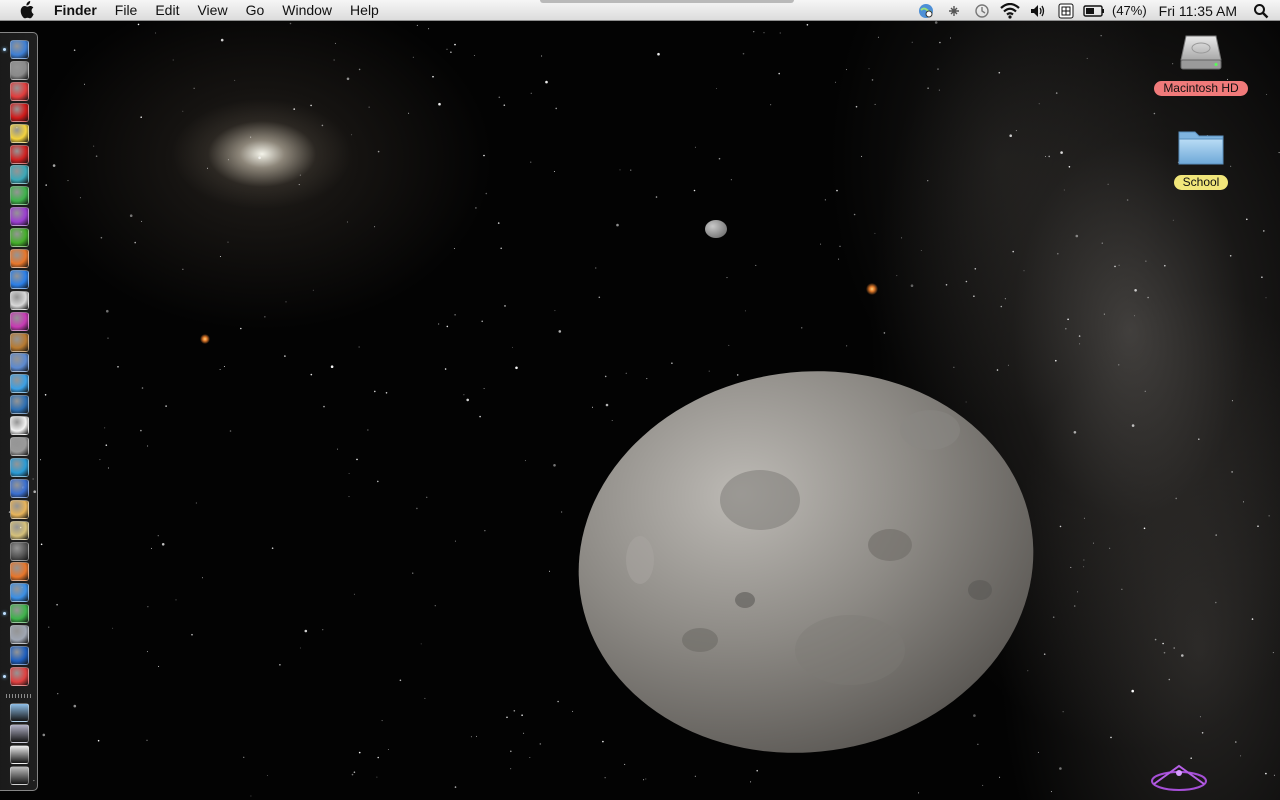 This screenshot has height=800, width=1280. What do you see at coordinates (1010, 10) in the screenshot?
I see `wifi-icon` at bounding box center [1010, 10].